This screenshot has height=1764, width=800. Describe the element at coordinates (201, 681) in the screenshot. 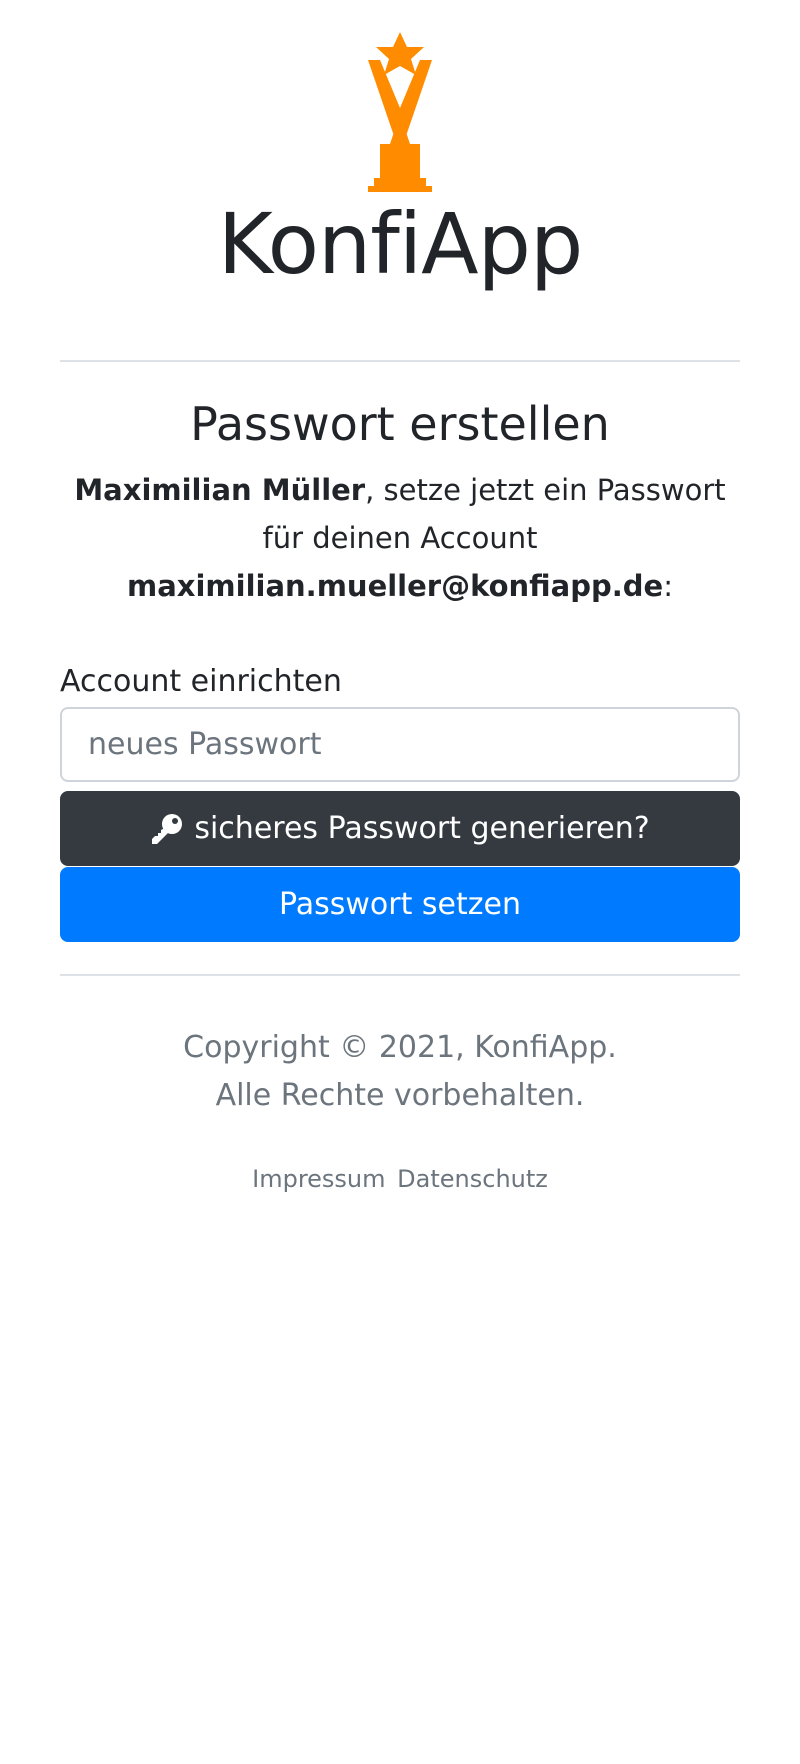

I see `account-setup-label: Account einrichten` at that location.